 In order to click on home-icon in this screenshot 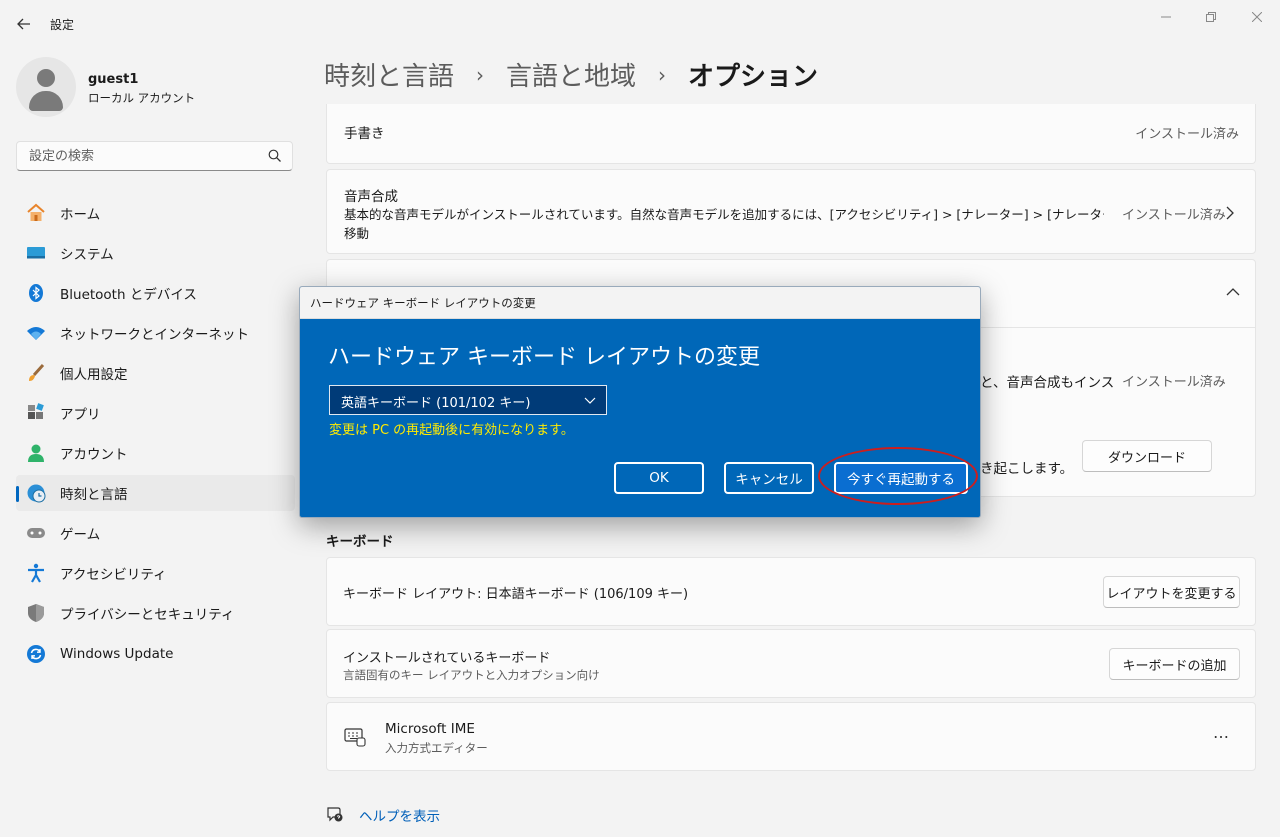, I will do `click(36, 213)`.